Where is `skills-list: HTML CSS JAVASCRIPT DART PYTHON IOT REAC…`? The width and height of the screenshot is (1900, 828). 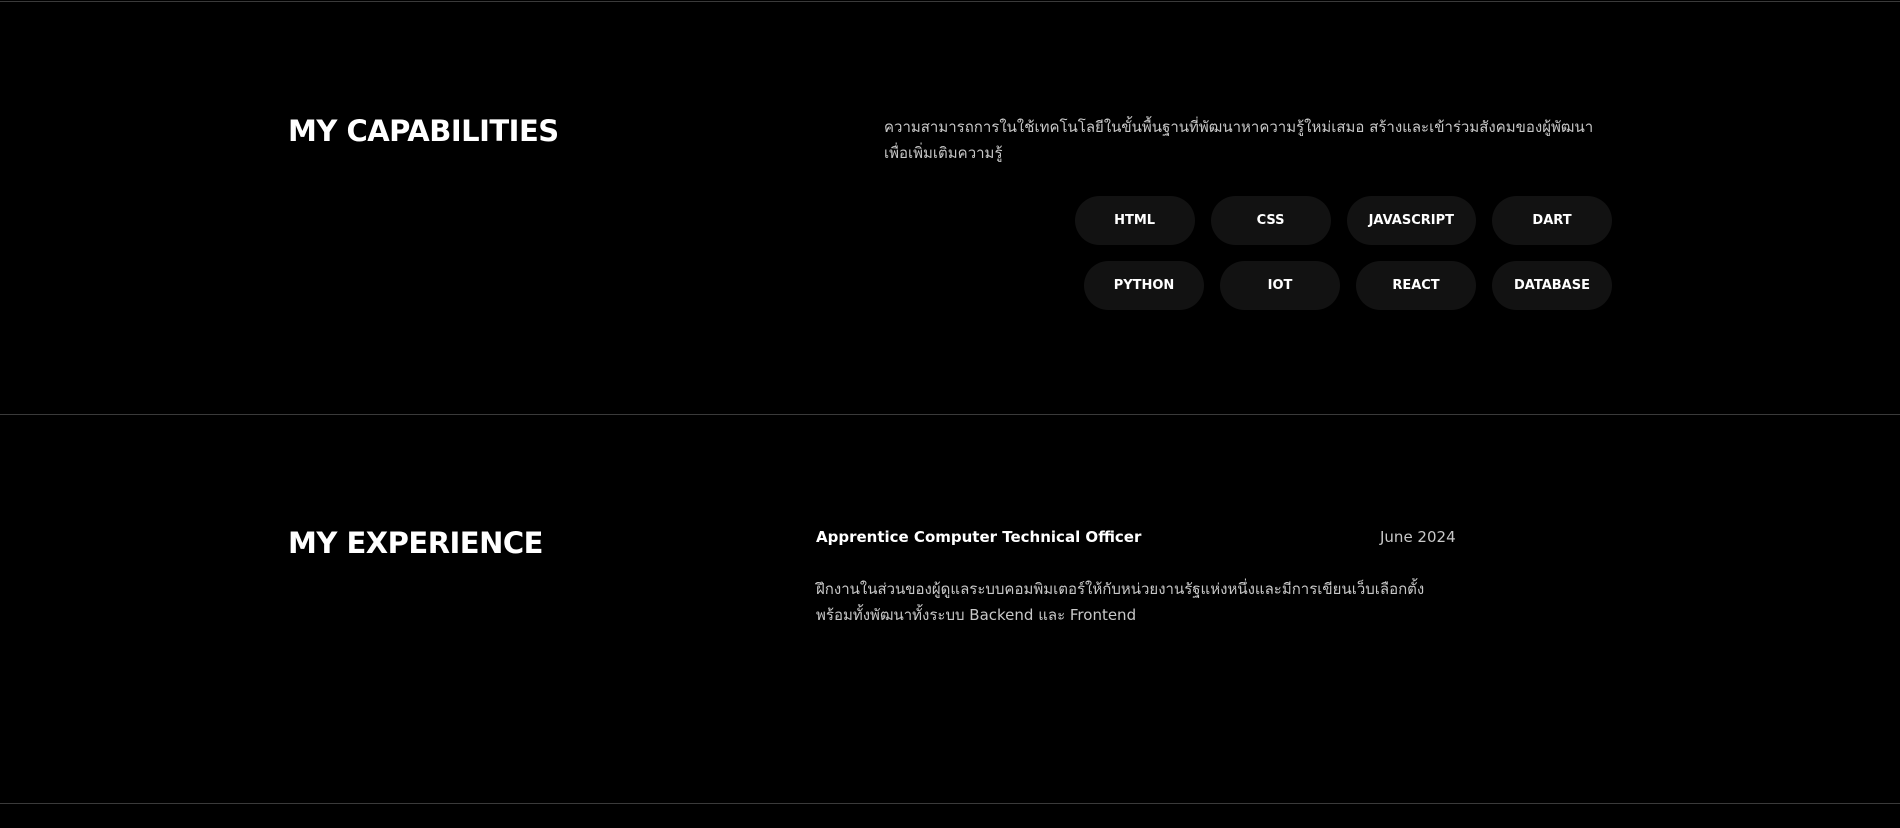
skills-list: HTML CSS JAVASCRIPT DART PYTHON IOT REAC… is located at coordinates (1326, 253).